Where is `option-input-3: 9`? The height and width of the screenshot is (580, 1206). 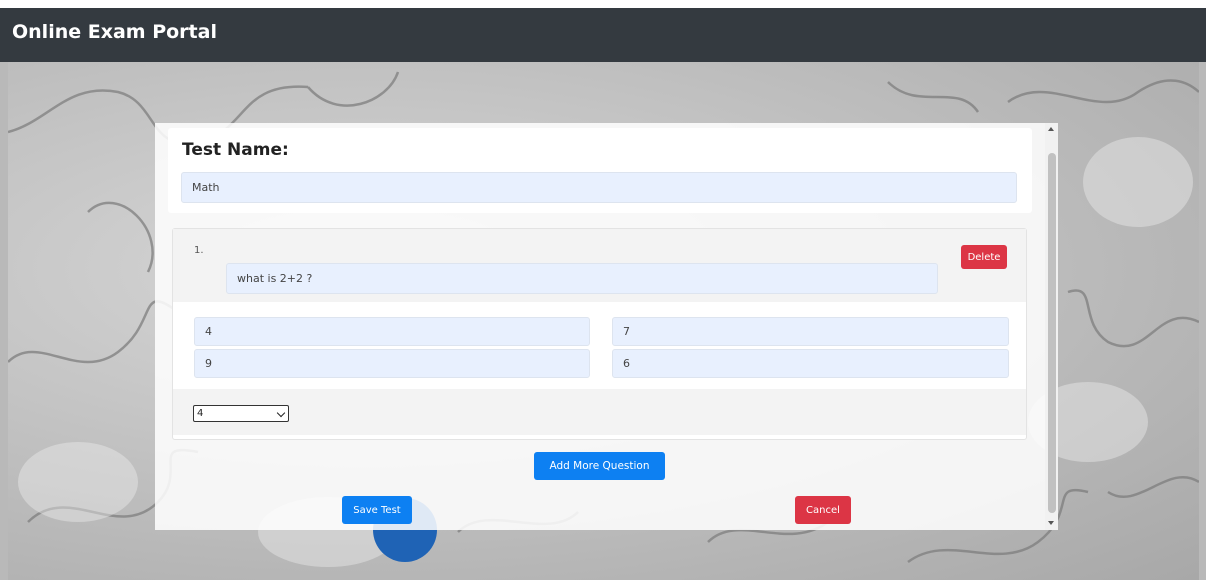 option-input-3: 9 is located at coordinates (392, 363).